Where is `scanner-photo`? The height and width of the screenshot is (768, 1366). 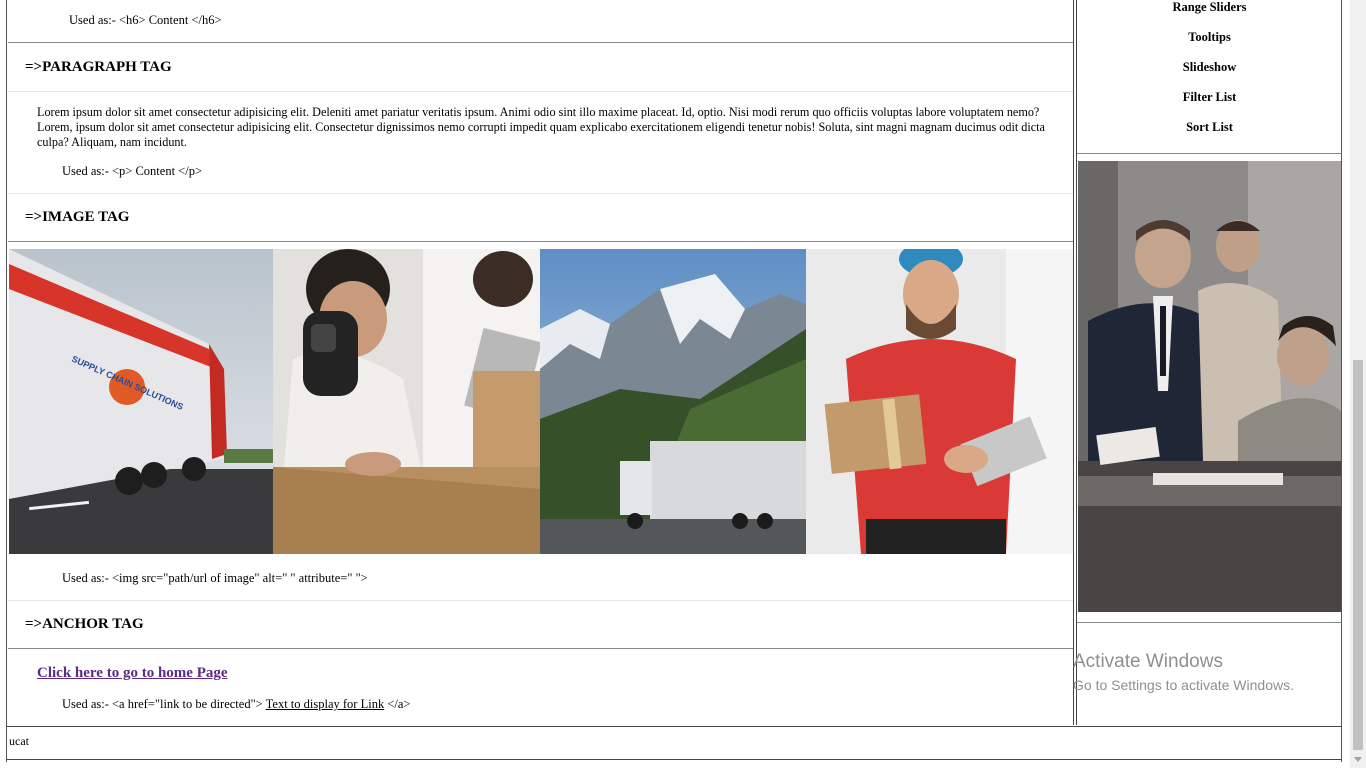 scanner-photo is located at coordinates (406, 401).